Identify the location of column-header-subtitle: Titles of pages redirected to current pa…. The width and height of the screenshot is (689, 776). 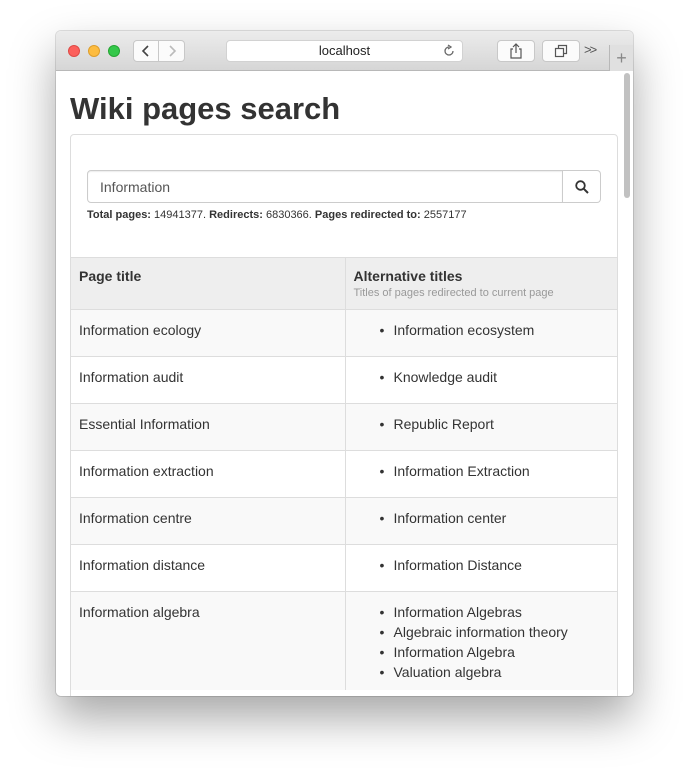
(453, 293).